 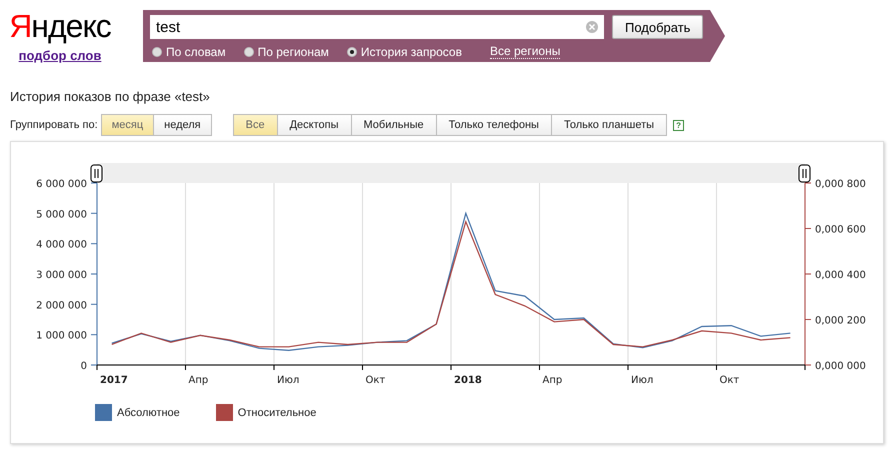 What do you see at coordinates (525, 51) in the screenshot?
I see `regions-link: Все регионы` at bounding box center [525, 51].